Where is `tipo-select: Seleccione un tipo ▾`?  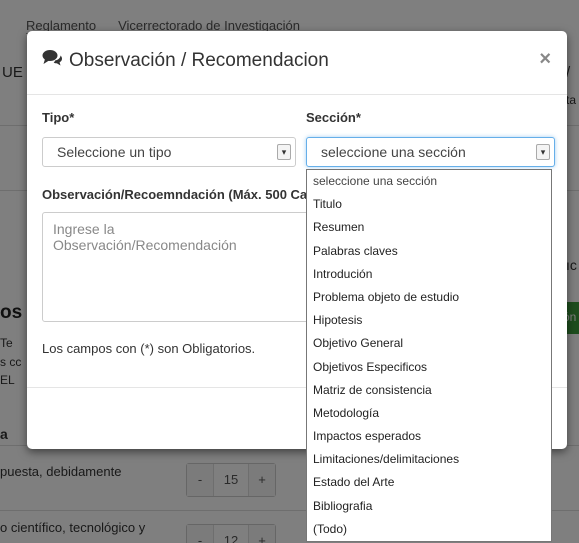
tipo-select: Seleccione un tipo ▾ is located at coordinates (169, 152).